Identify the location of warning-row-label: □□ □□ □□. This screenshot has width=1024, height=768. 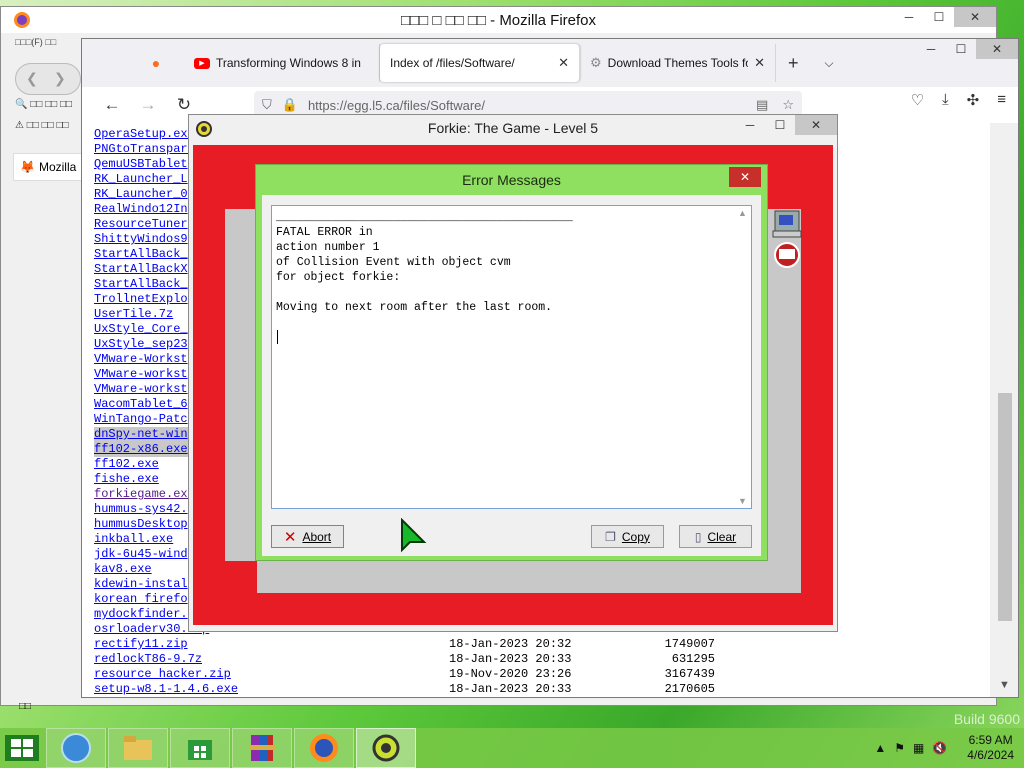
(47, 125).